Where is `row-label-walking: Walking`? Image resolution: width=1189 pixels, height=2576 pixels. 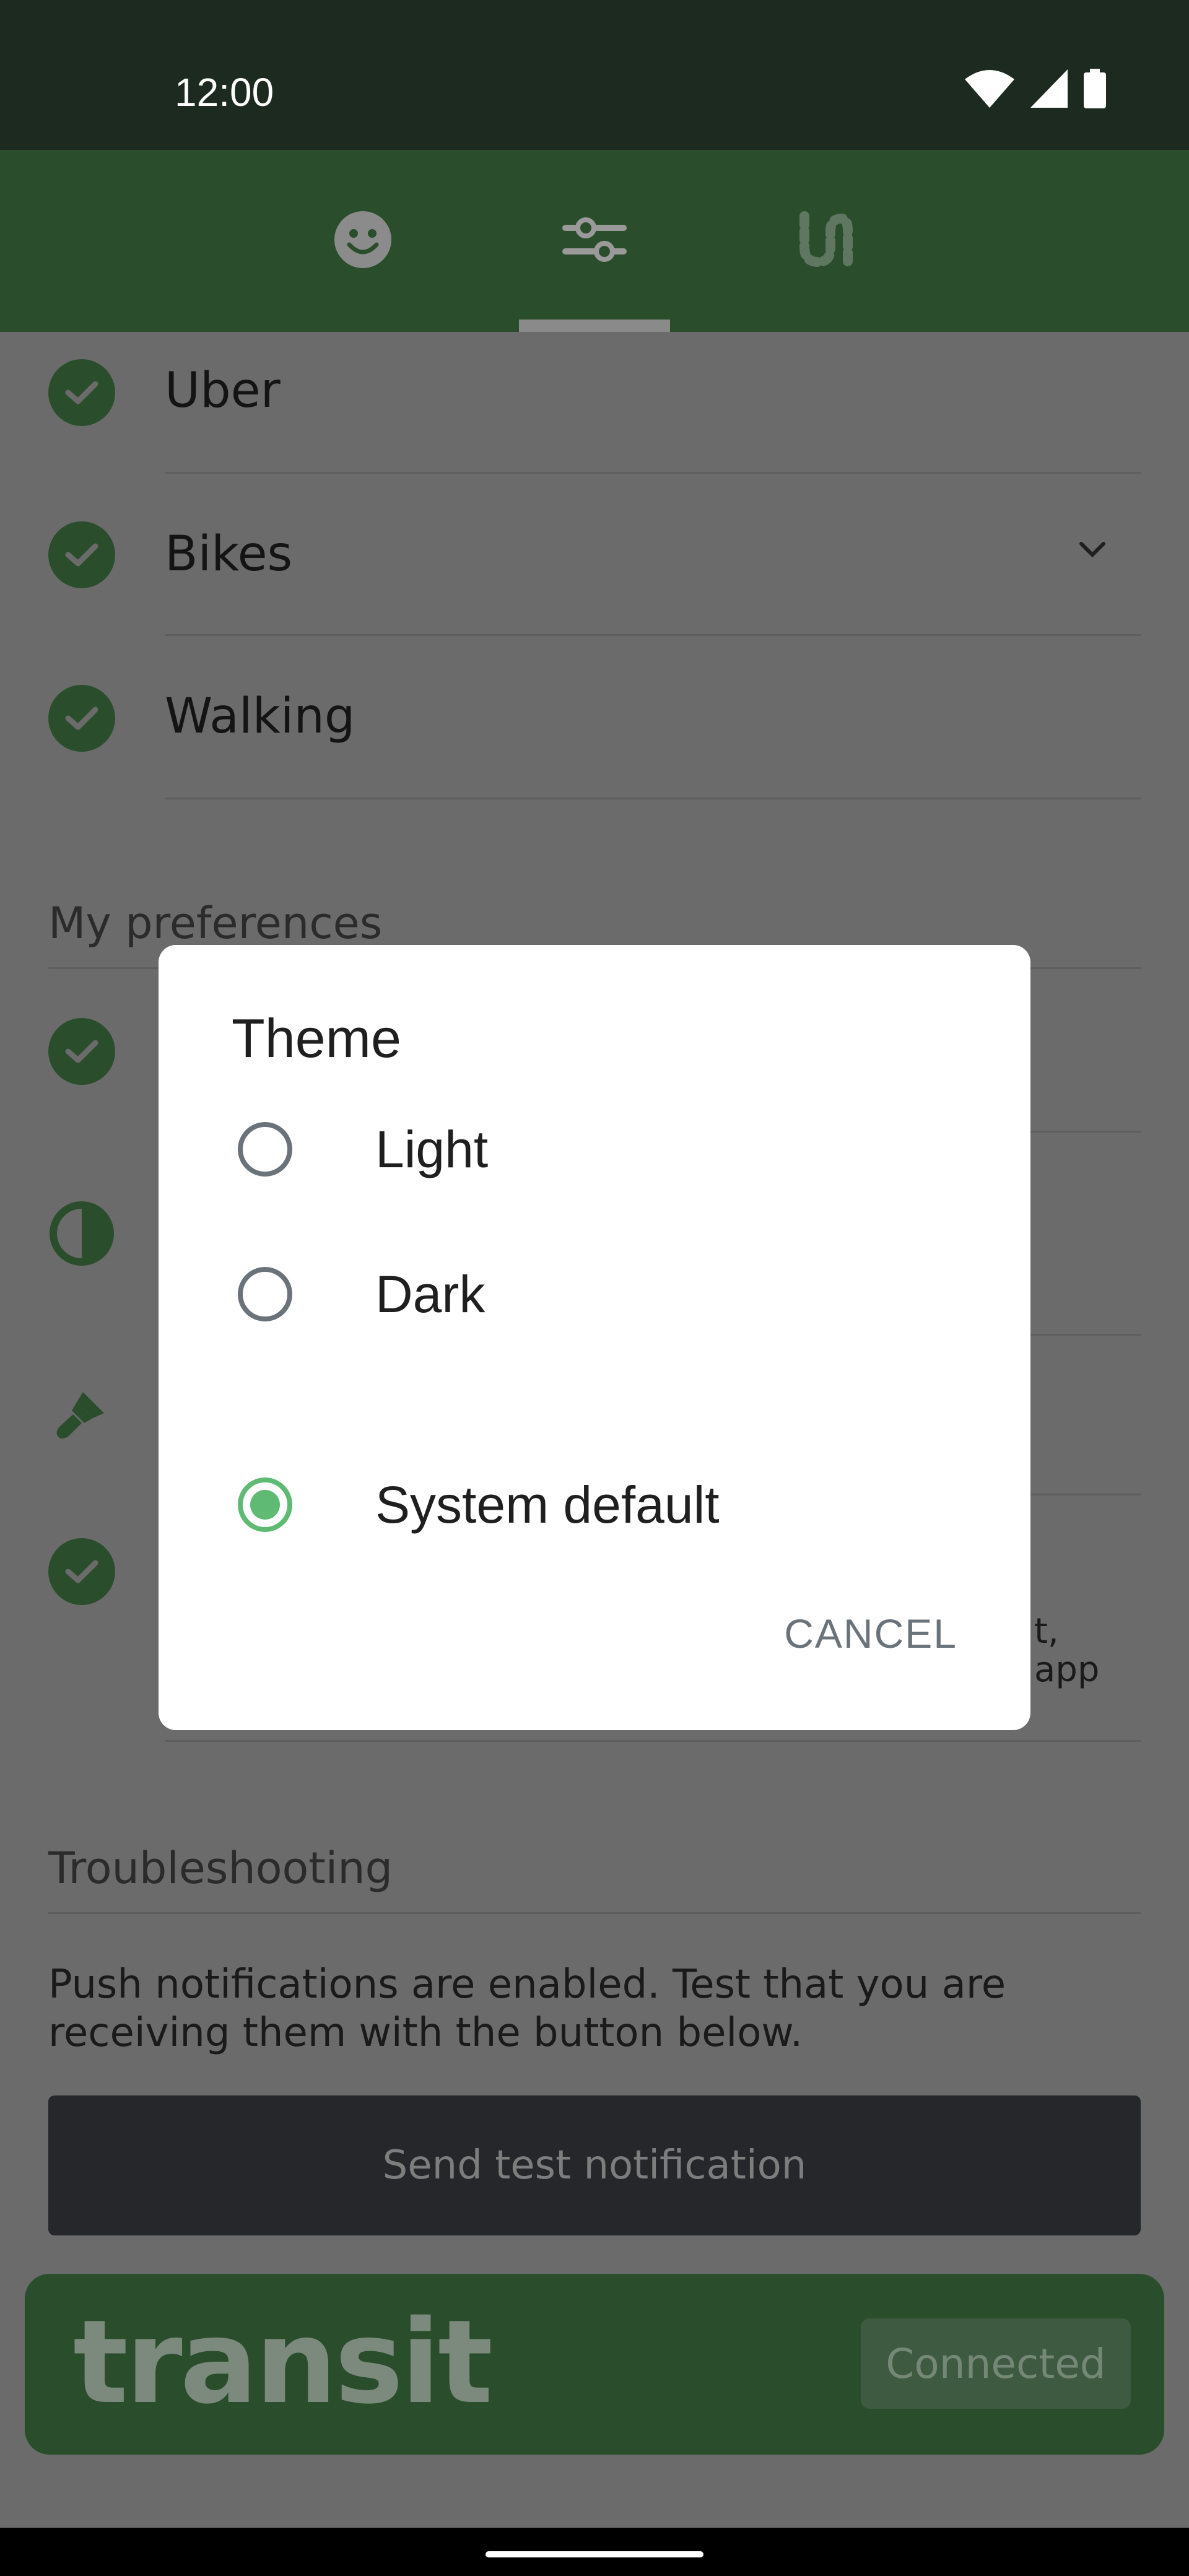 row-label-walking: Walking is located at coordinates (260, 716).